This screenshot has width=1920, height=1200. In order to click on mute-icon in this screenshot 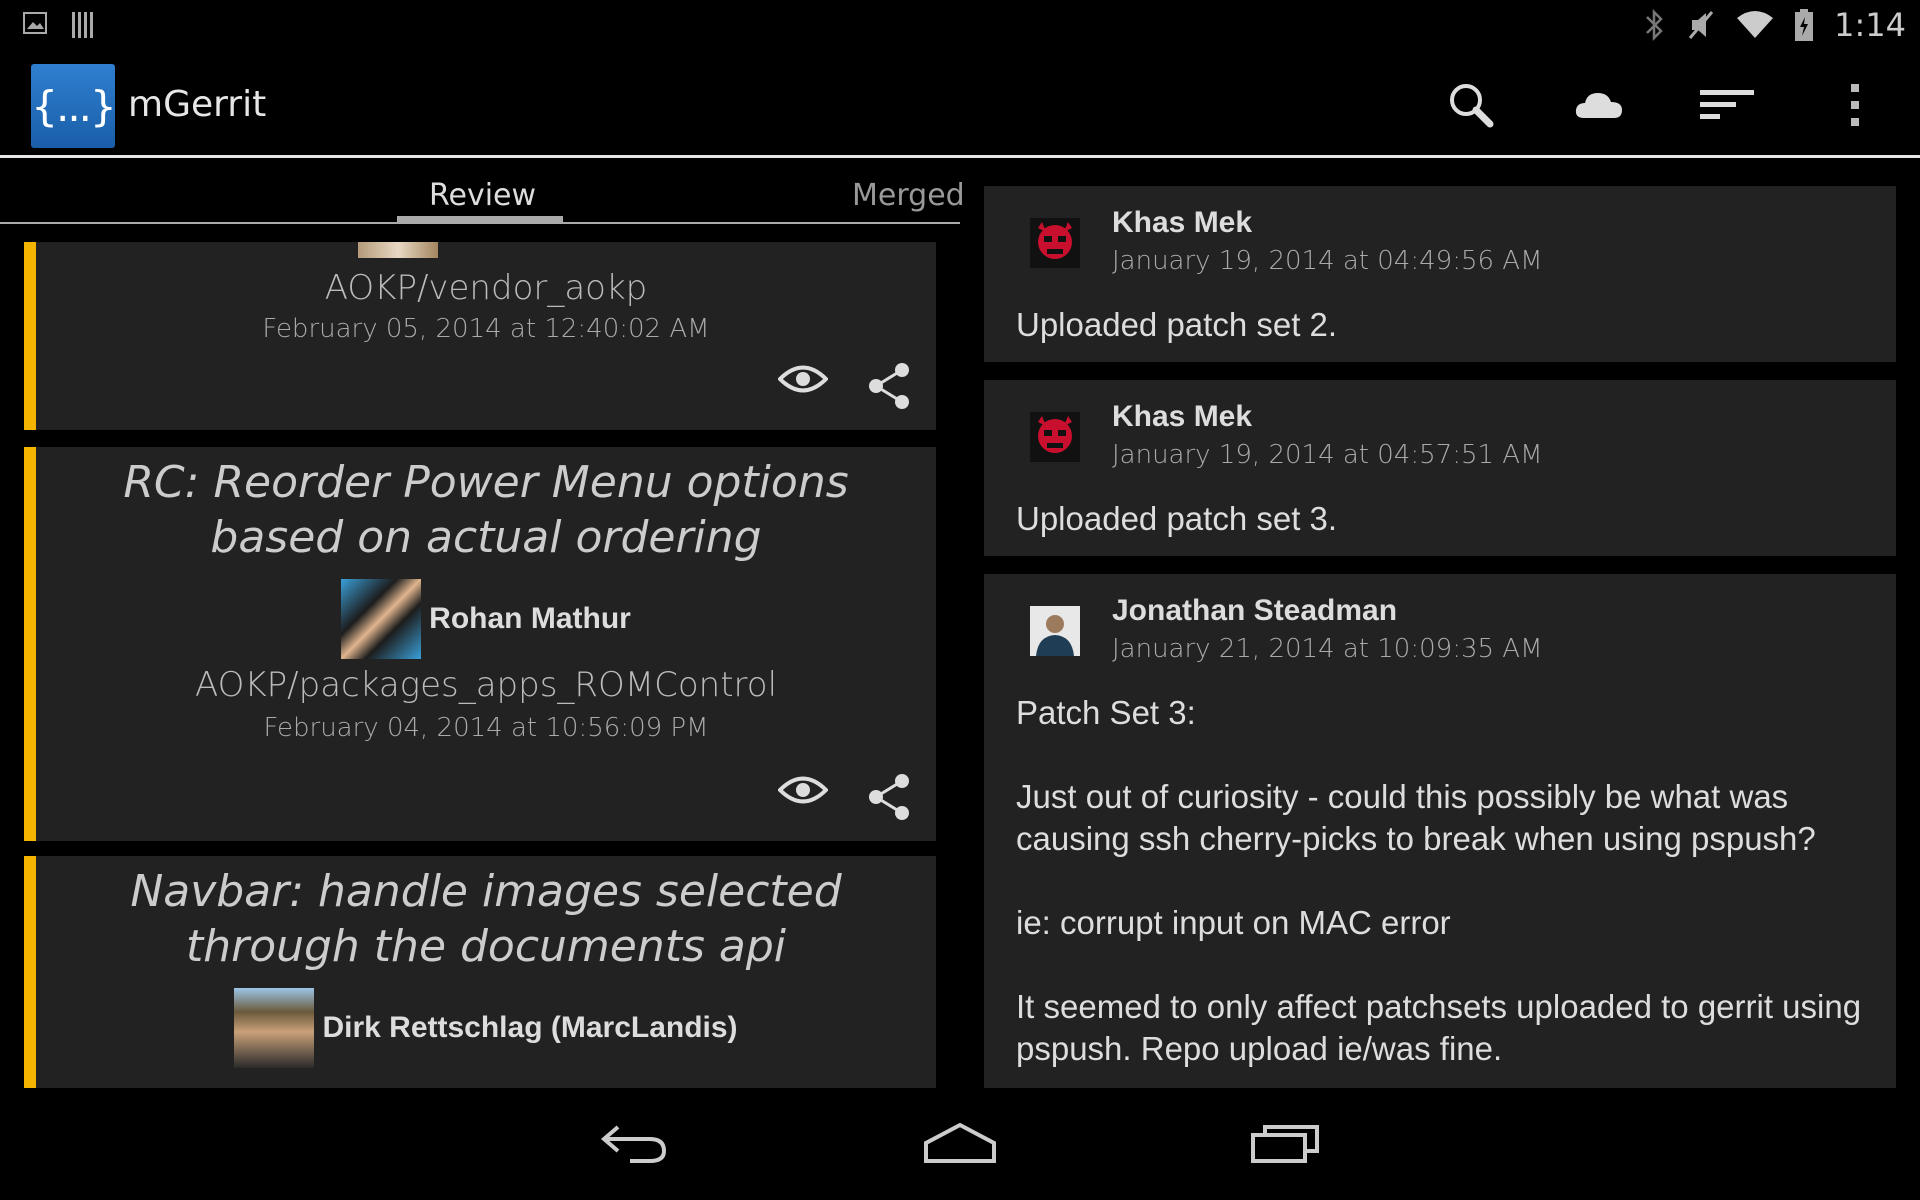, I will do `click(1701, 25)`.